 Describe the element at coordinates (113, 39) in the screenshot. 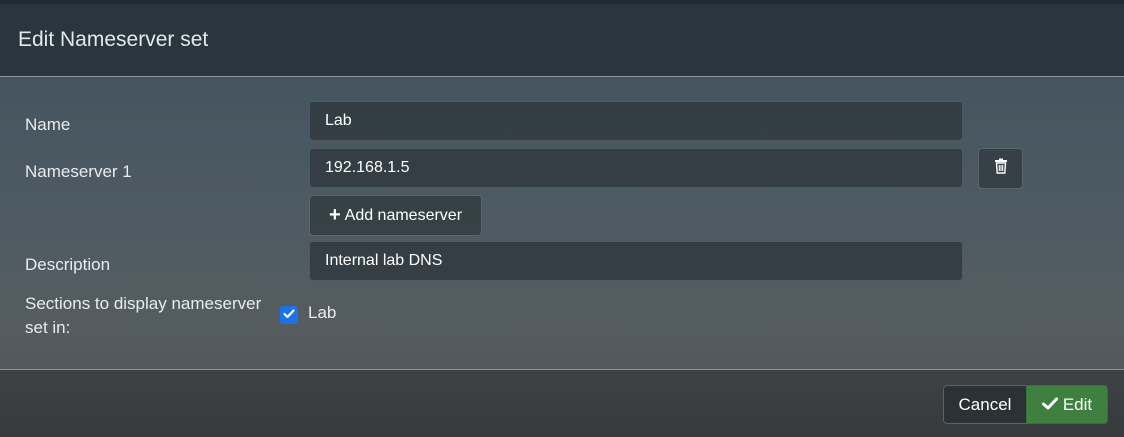

I see `dialog-title: Edit Nameserver set` at that location.